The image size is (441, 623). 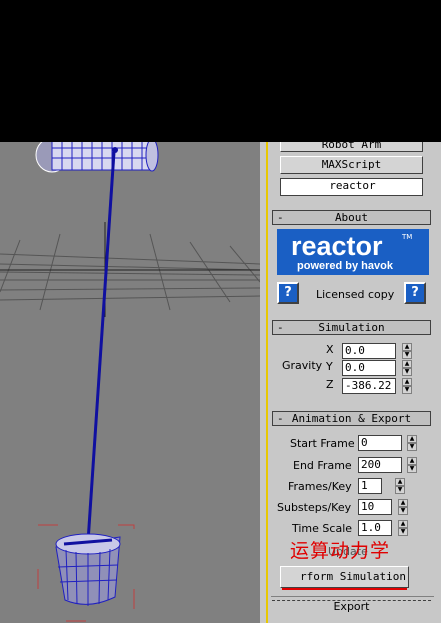 I want to click on export-rollout-header: Export, so click(x=351, y=607).